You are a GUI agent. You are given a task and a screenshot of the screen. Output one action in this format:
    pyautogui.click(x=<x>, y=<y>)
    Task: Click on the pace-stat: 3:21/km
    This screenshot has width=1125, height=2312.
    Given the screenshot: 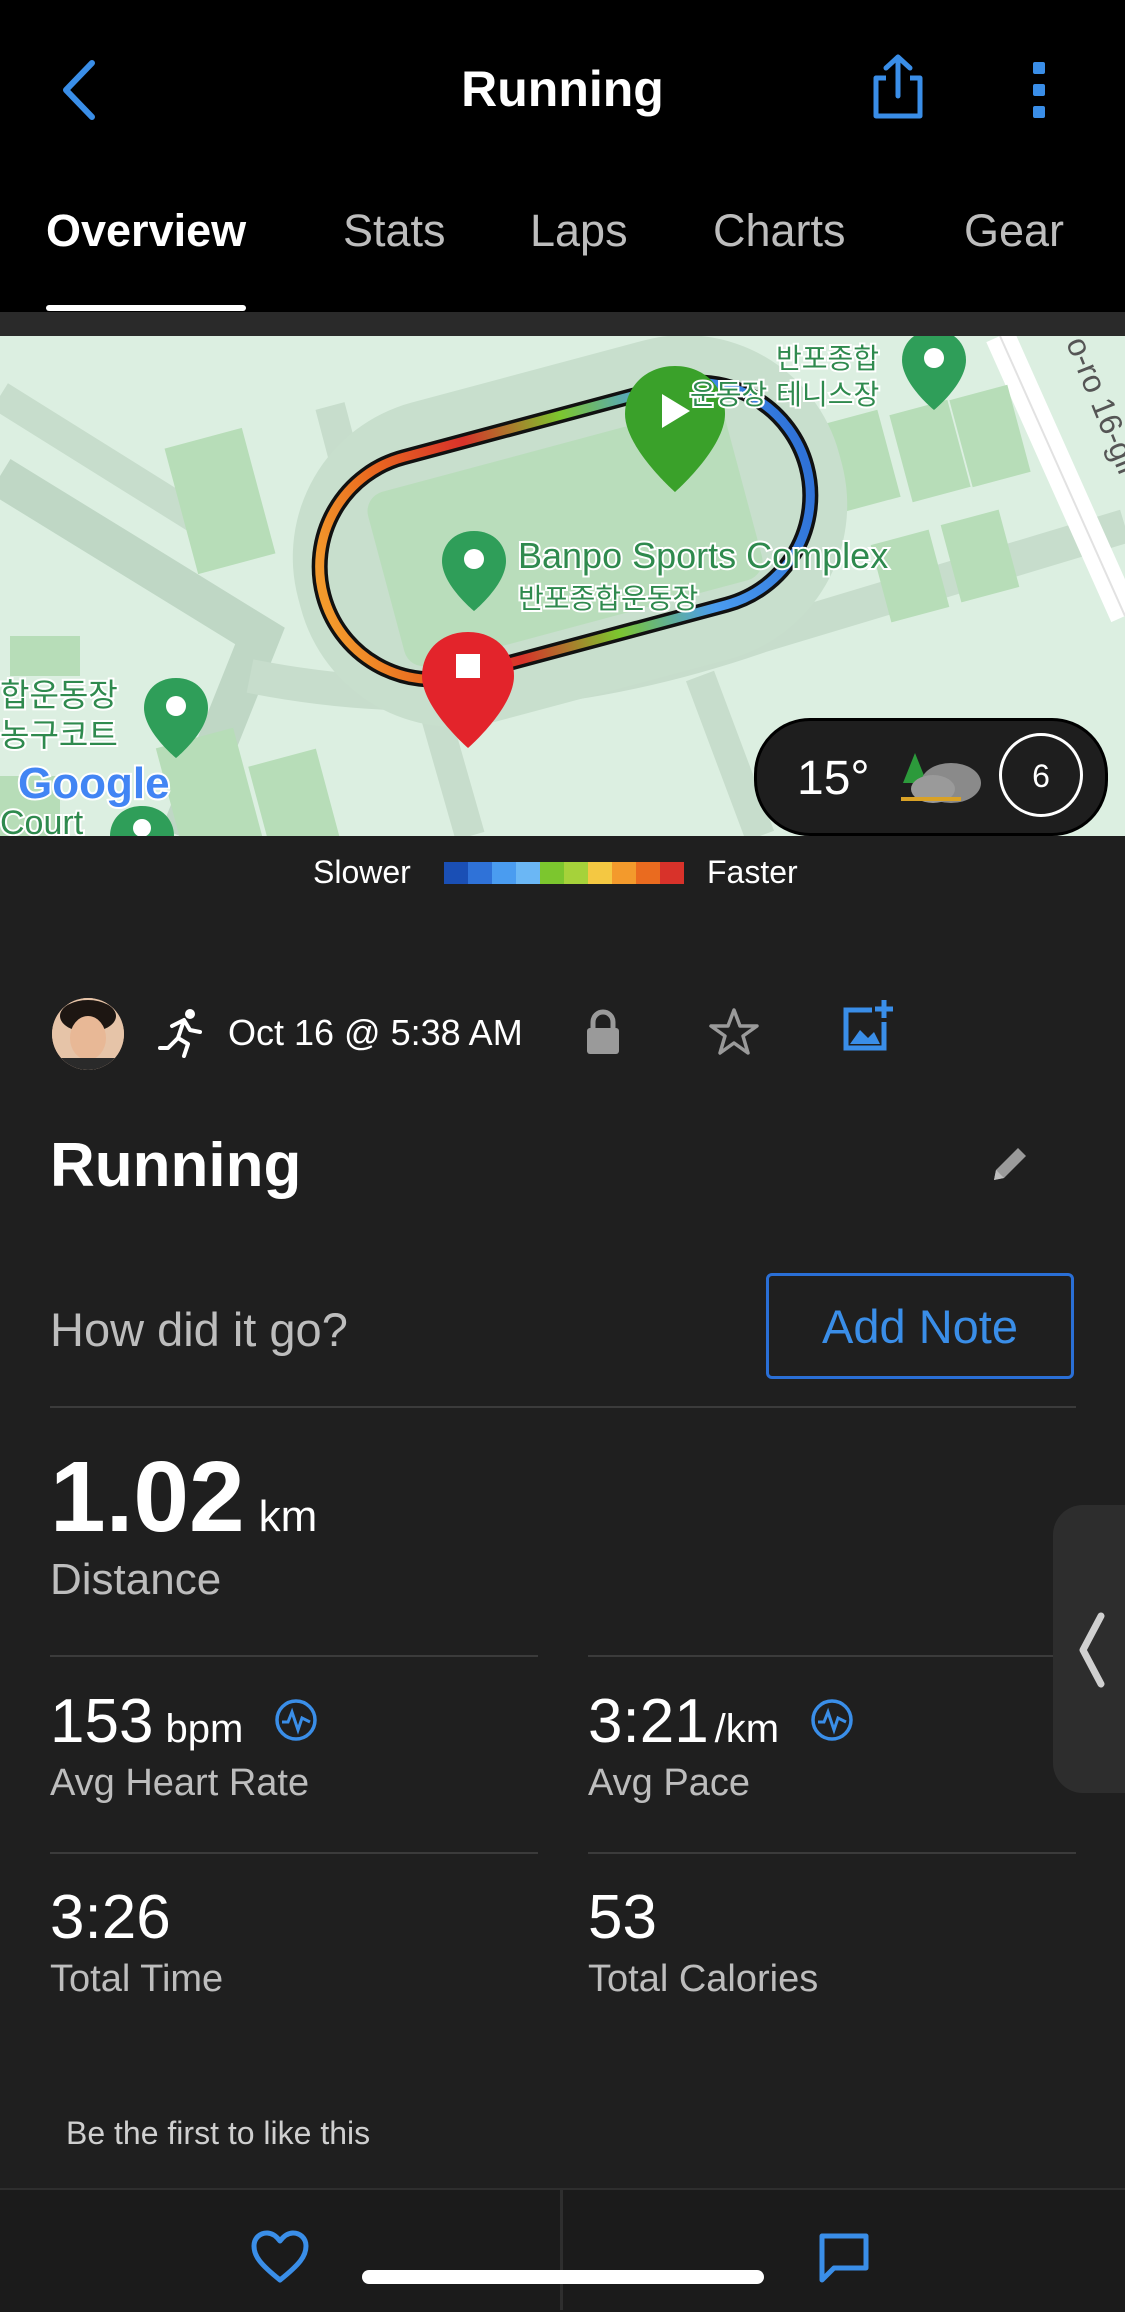 What is the action you would take?
    pyautogui.click(x=683, y=1721)
    